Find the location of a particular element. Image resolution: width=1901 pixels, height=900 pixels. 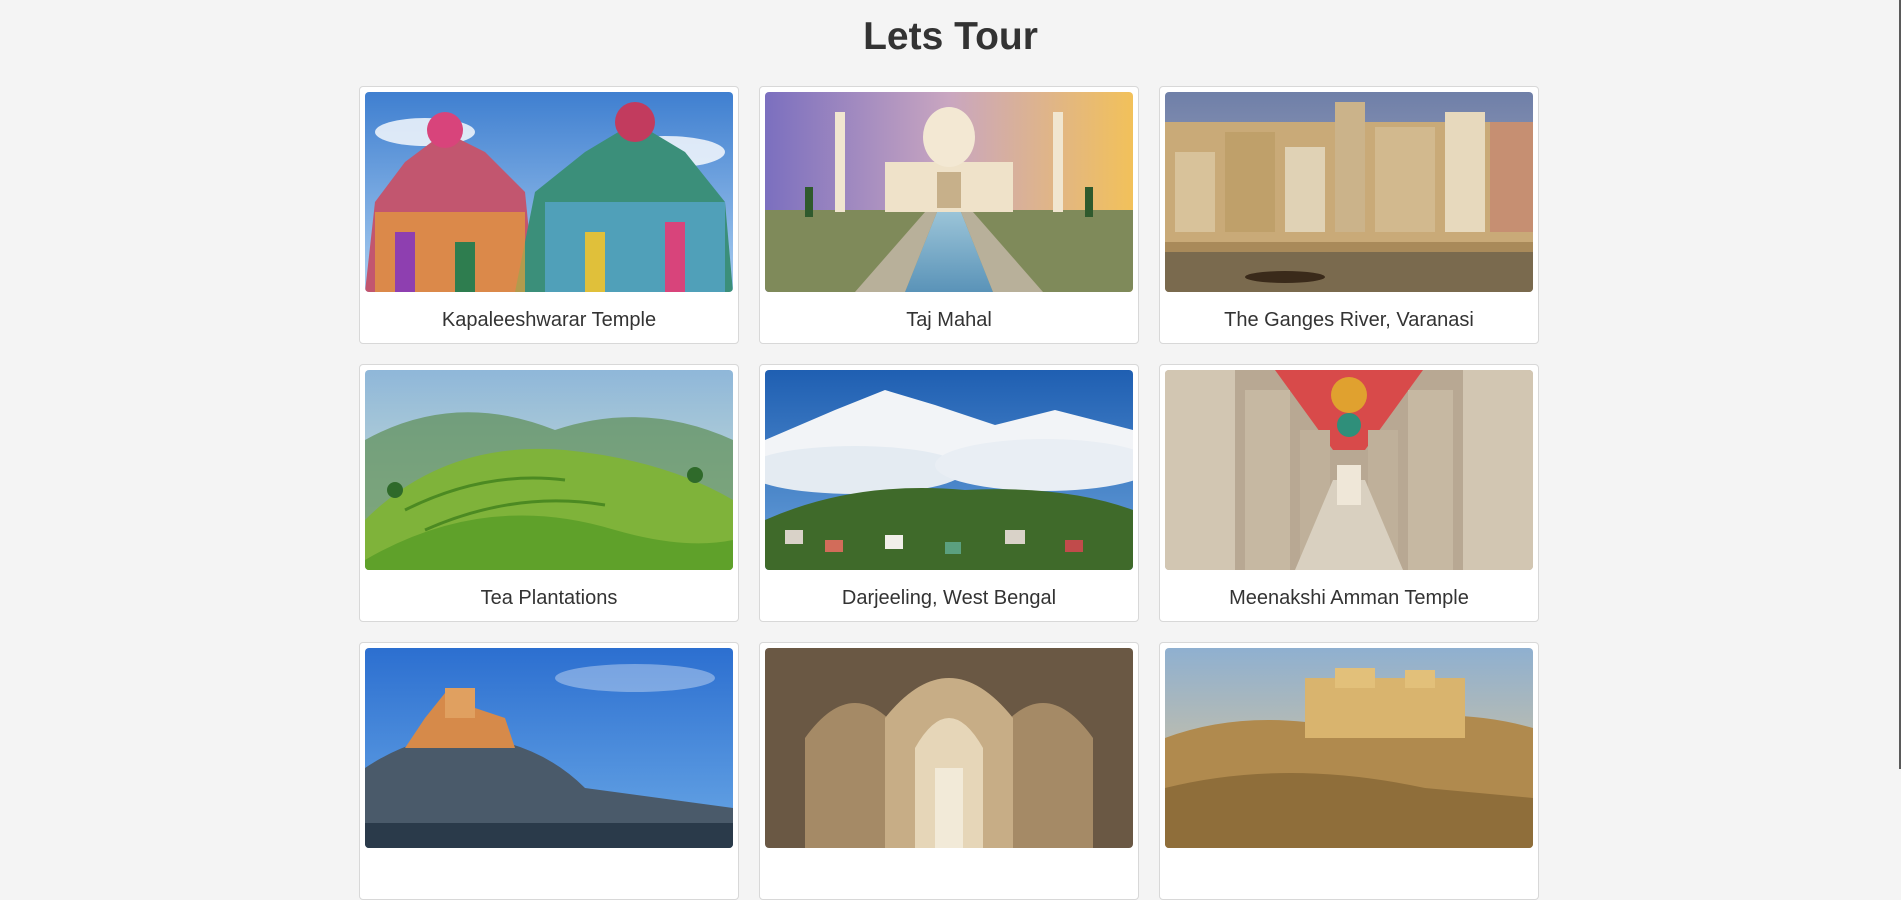

tea-plantation-hills-image is located at coordinates (549, 470).